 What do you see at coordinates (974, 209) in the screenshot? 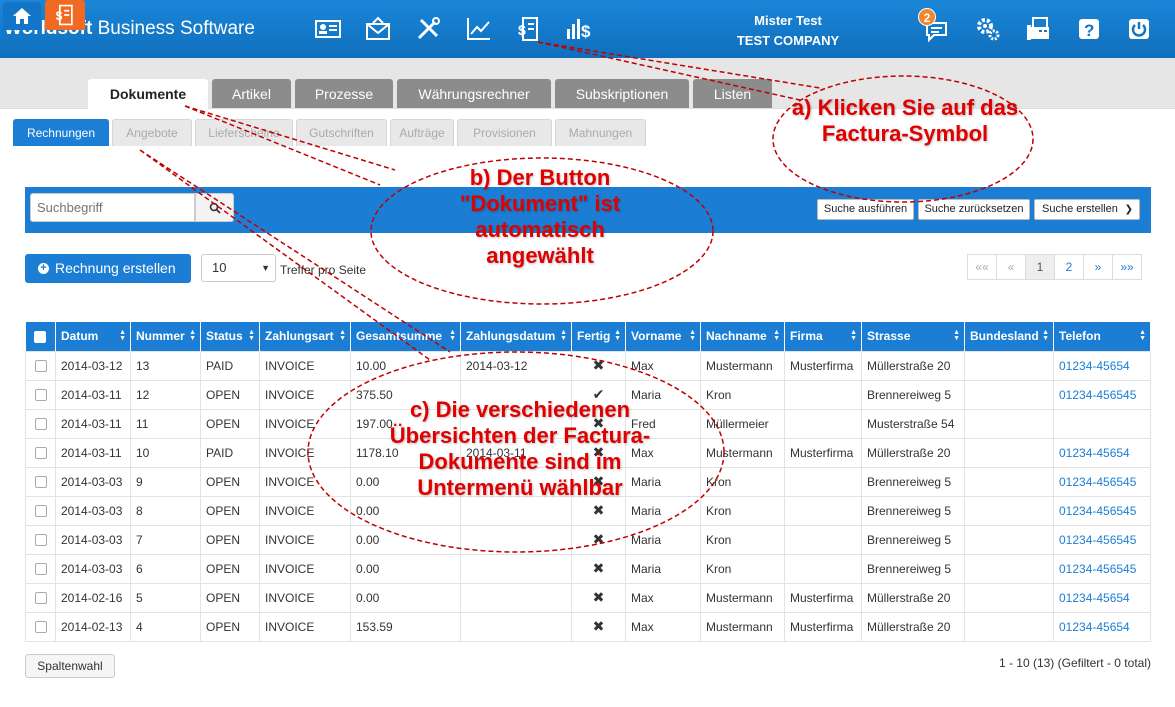
I see `search-reset-button: Suche zurücksetzen` at bounding box center [974, 209].